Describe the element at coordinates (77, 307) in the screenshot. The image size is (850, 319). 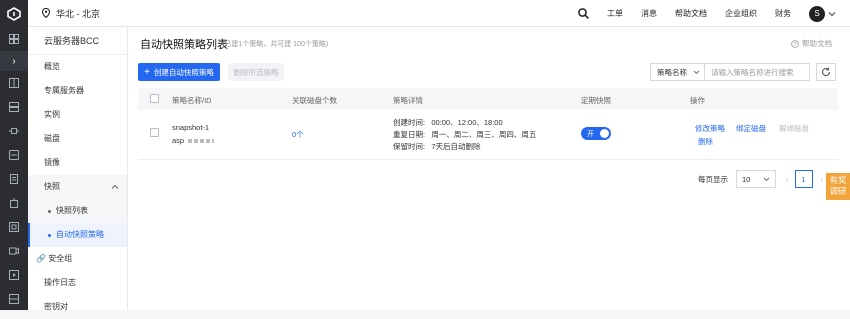
I see `sidebar-item-key-pairs: 密钥对` at that location.